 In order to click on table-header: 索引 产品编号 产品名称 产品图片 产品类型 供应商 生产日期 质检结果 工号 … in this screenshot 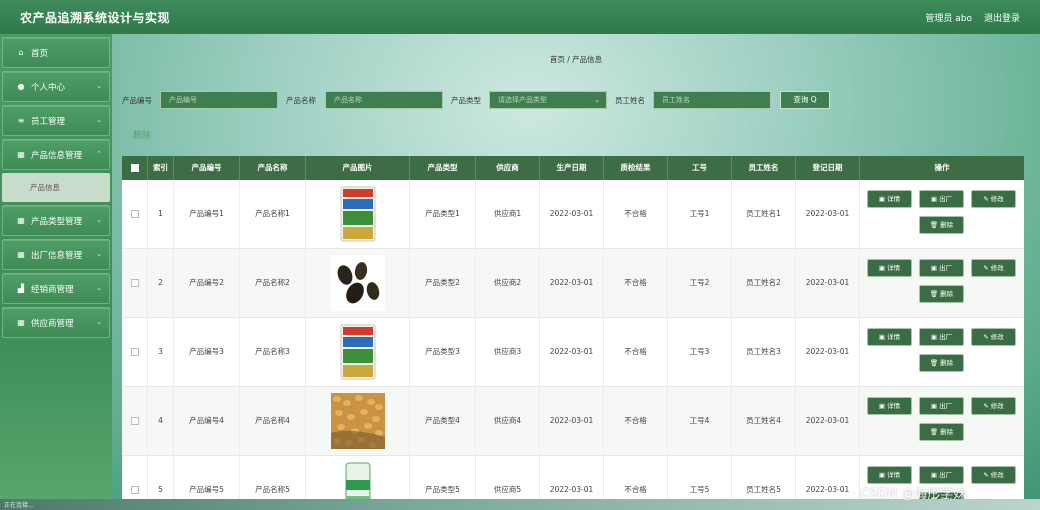, I will do `click(573, 168)`.